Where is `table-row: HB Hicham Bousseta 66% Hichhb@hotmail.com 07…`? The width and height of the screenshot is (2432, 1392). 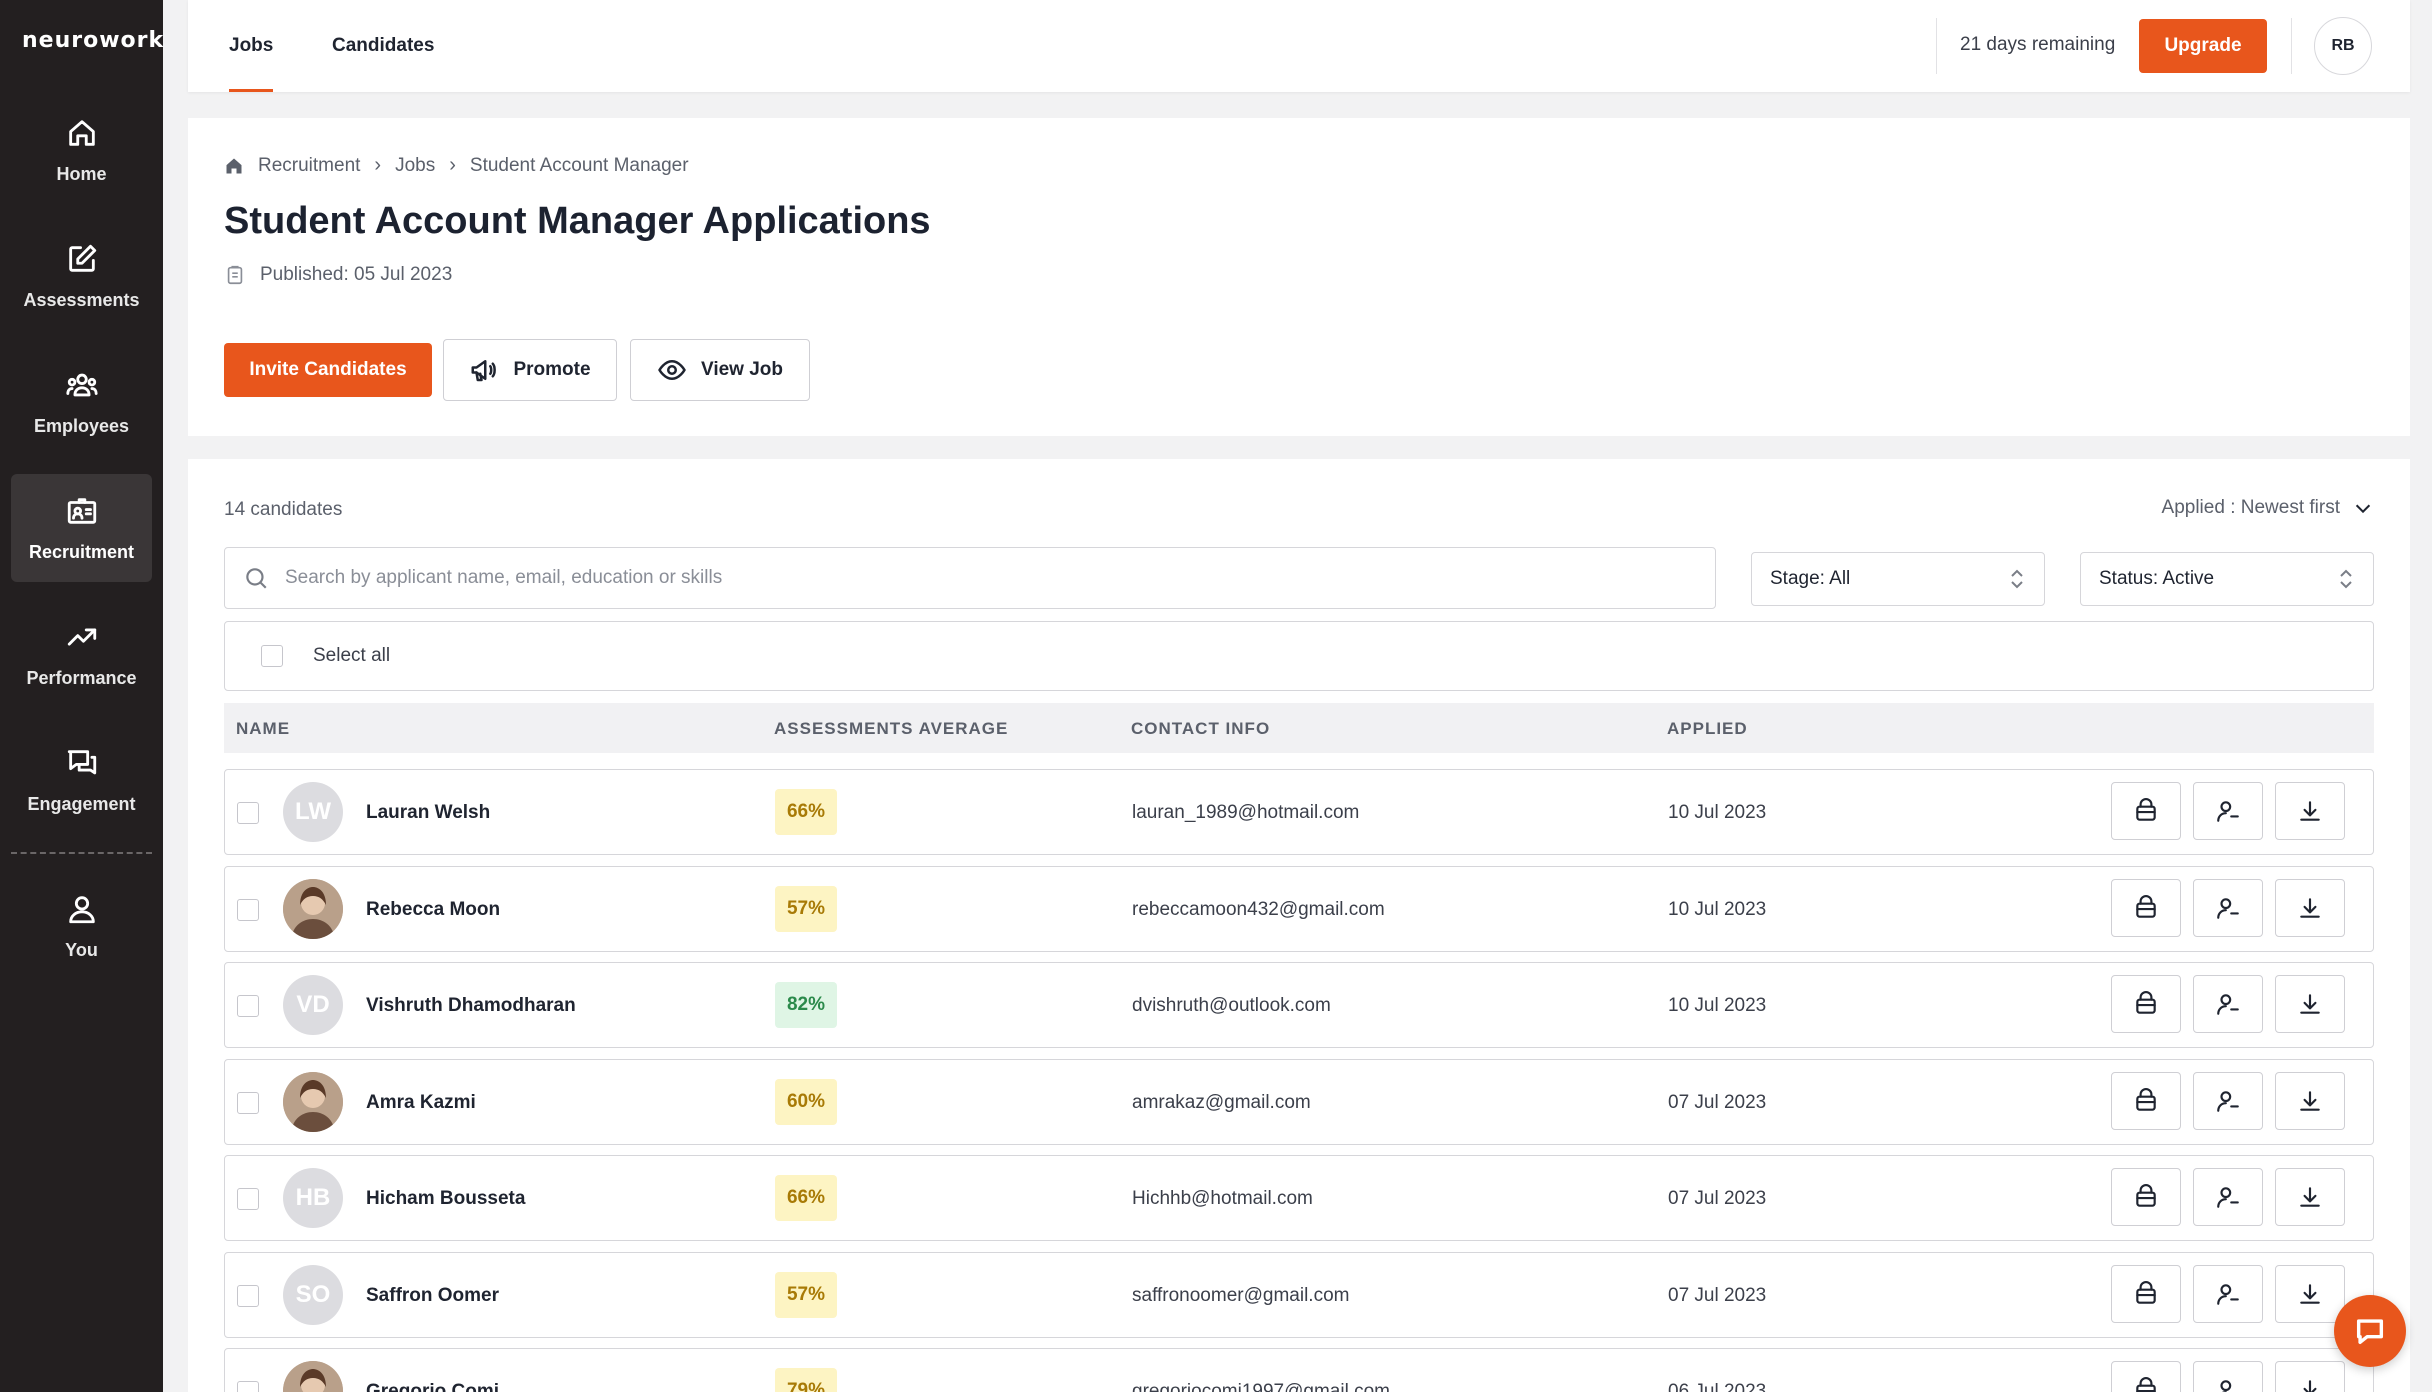 table-row: HB Hicham Bousseta 66% Hichhb@hotmail.com 07… is located at coordinates (1299, 1198).